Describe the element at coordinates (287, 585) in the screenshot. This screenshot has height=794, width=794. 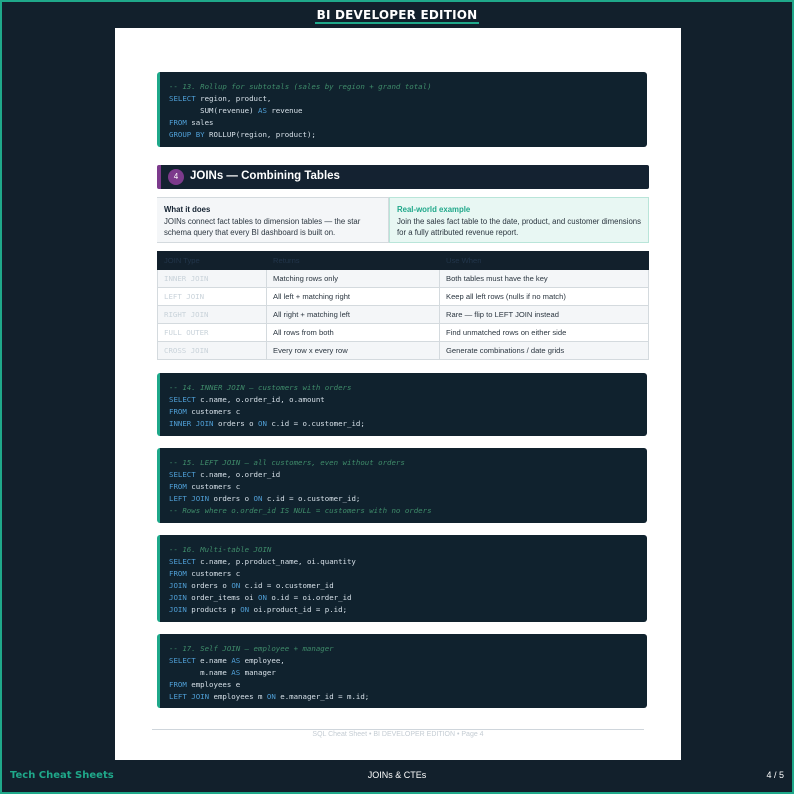
I see `code-text: c.id = o.customer_id` at that location.